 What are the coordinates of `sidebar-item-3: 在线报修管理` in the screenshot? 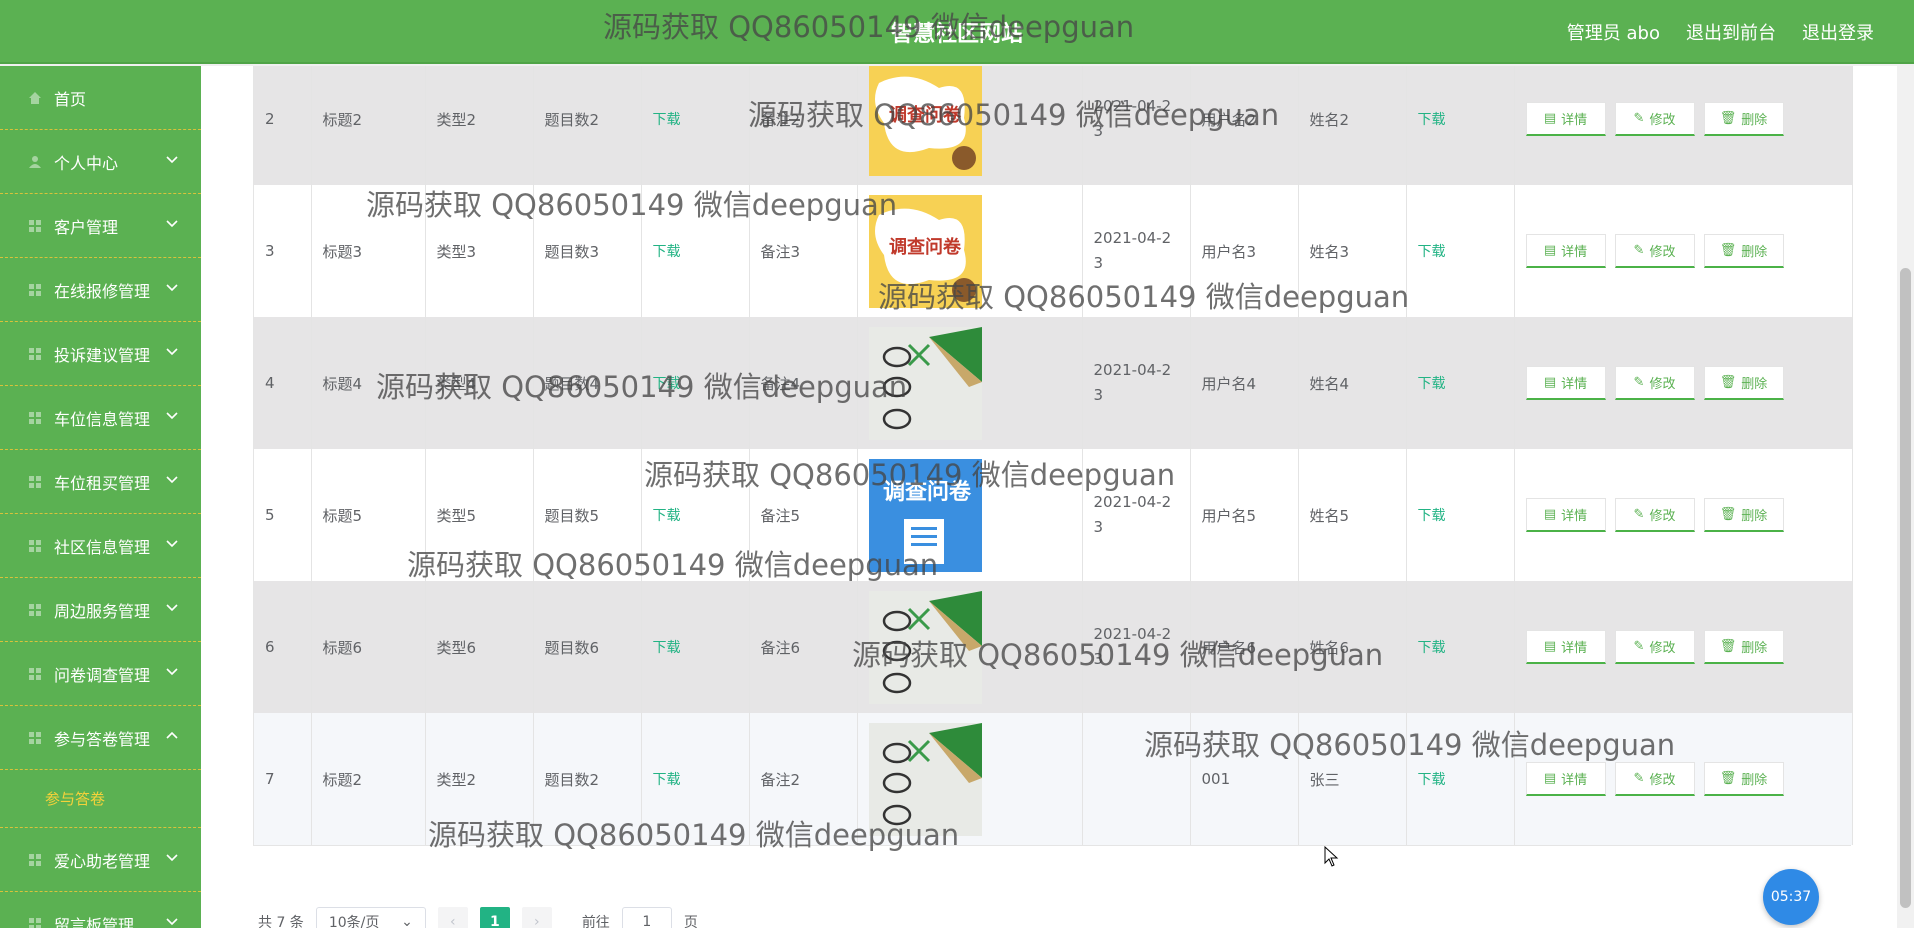 It's located at (100, 290).